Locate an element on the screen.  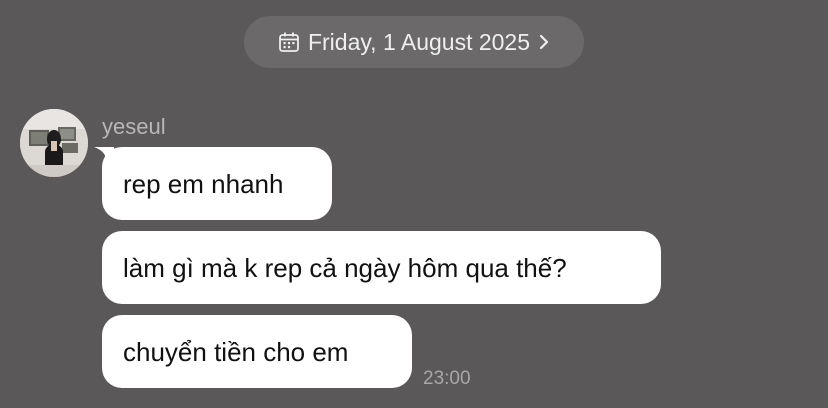
message-text: rep em nhanh is located at coordinates (203, 183).